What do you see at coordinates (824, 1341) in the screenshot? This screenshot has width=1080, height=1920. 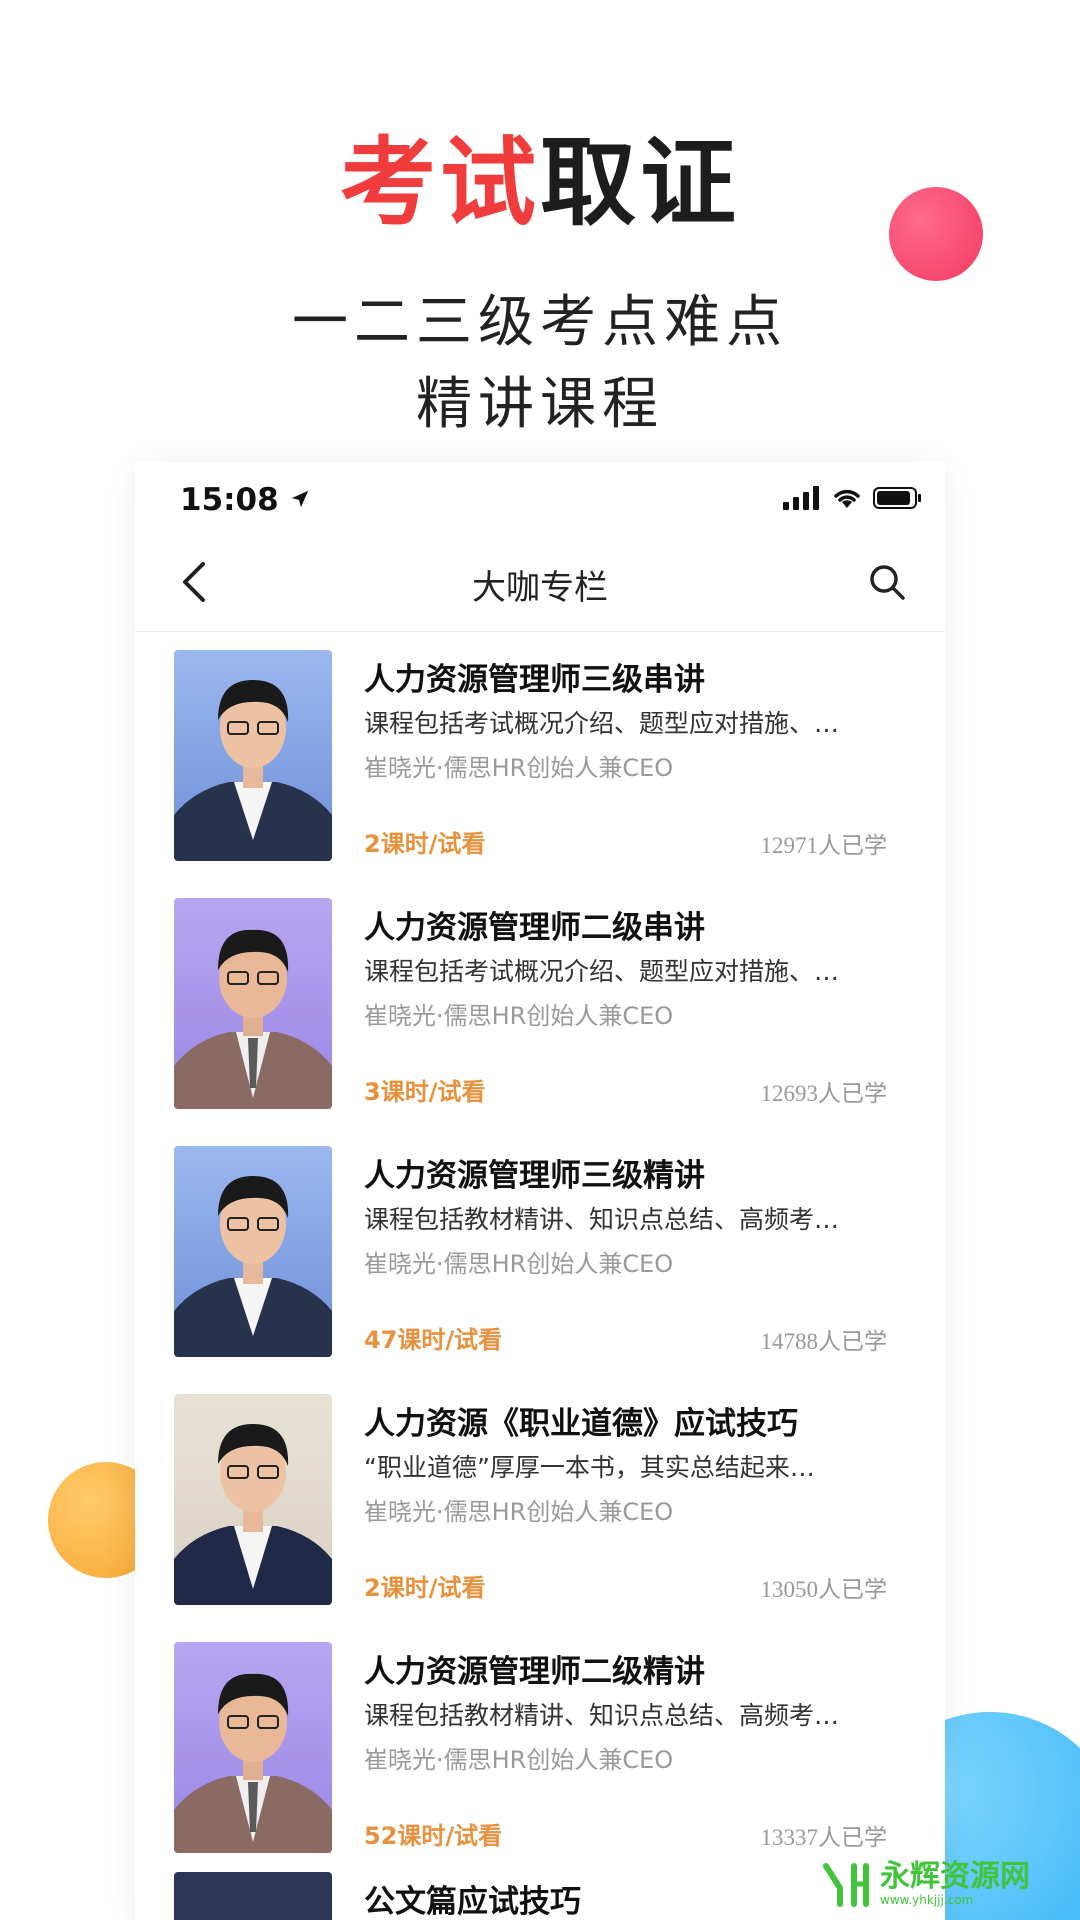 I see `course-learner-count: 14788人已学` at bounding box center [824, 1341].